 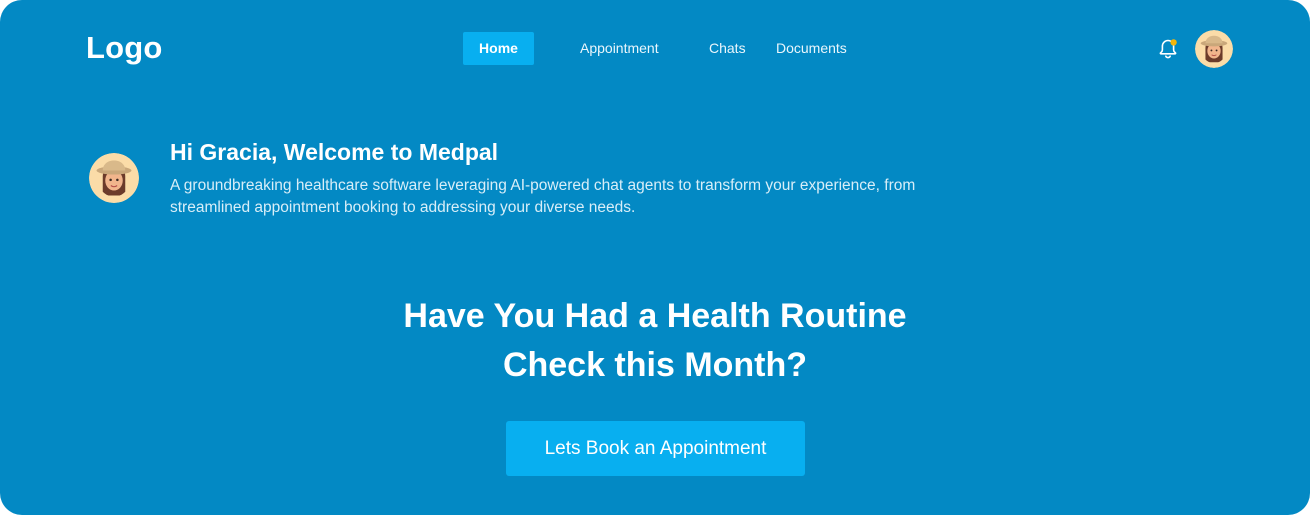 What do you see at coordinates (498, 48) in the screenshot?
I see `nav-item-home: Home` at bounding box center [498, 48].